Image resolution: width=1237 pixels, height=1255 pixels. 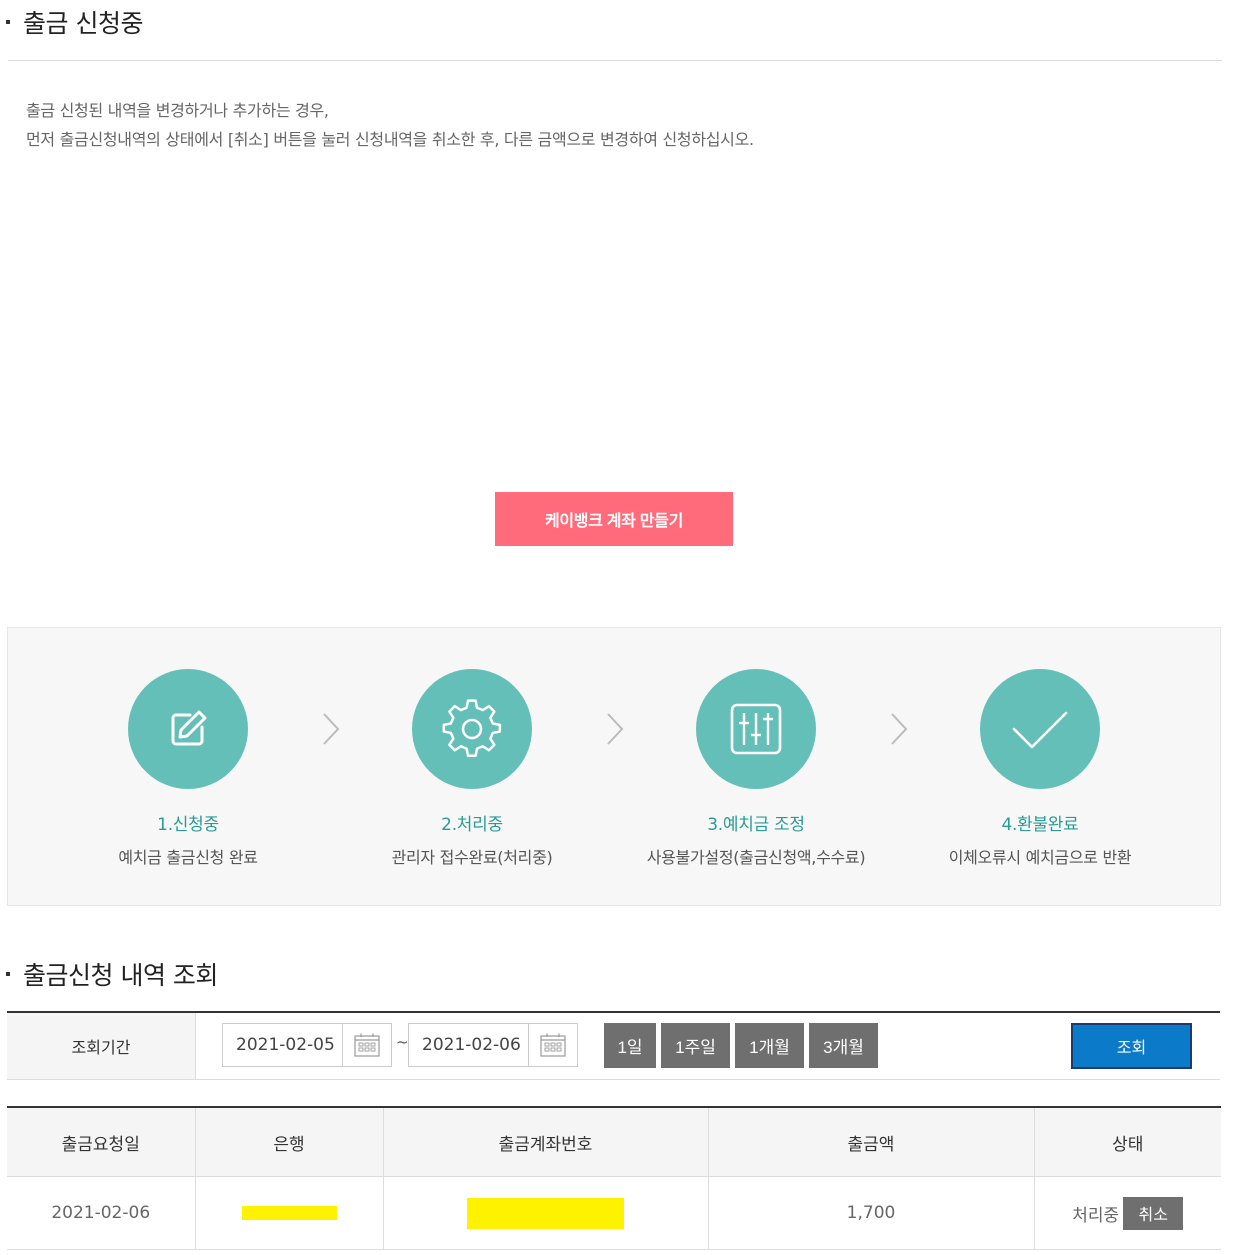 I want to click on header-status: 상태, so click(x=1127, y=1142).